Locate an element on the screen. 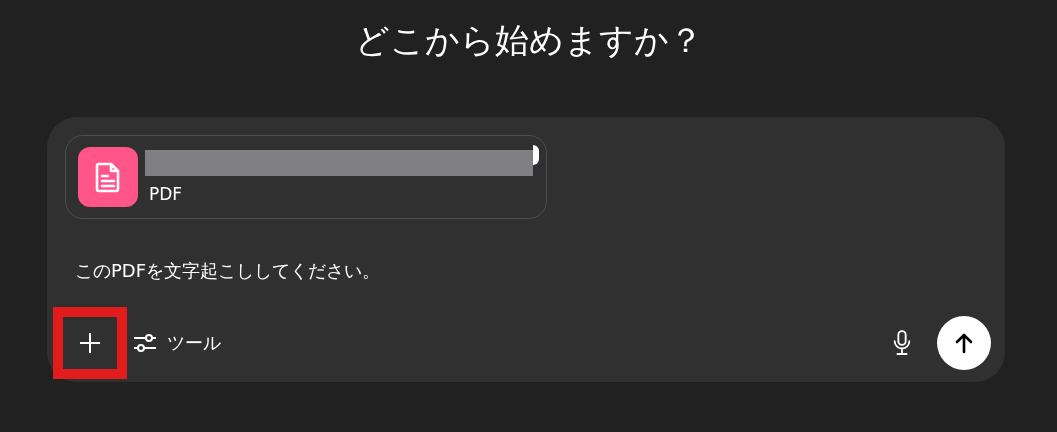 Image resolution: width=1057 pixels, height=432 pixels. remove-button is located at coordinates (536, 155).